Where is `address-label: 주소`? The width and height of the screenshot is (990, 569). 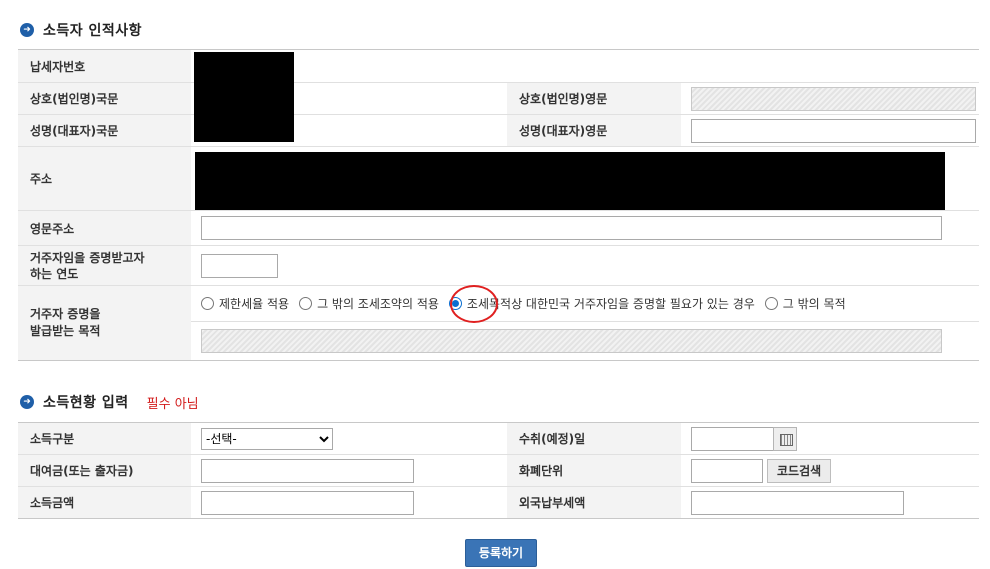 address-label: 주소 is located at coordinates (104, 178).